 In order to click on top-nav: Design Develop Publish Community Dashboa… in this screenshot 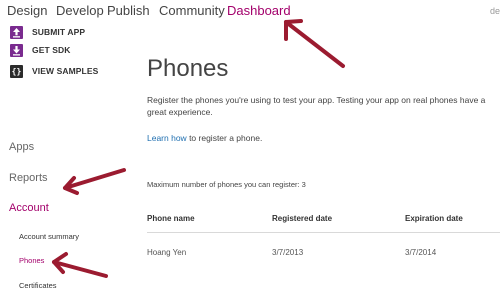, I will do `click(250, 13)`.